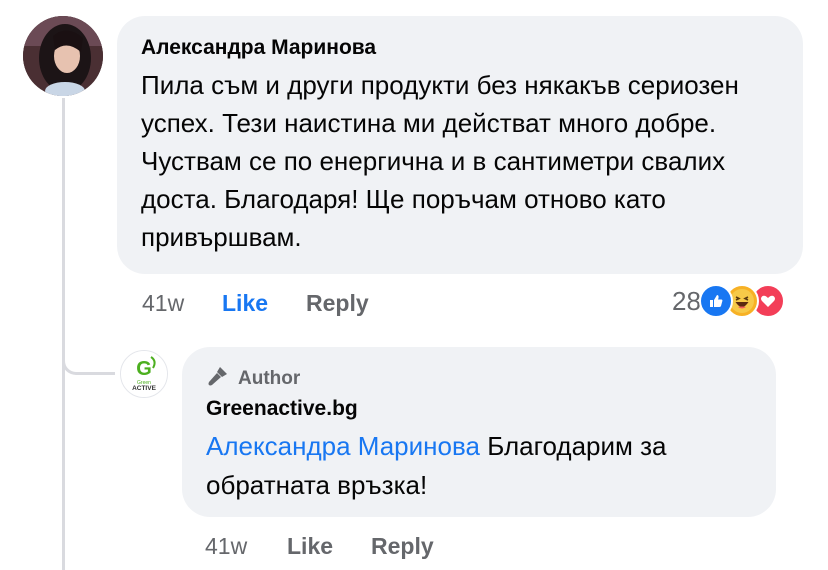 Image resolution: width=828 pixels, height=570 pixels. What do you see at coordinates (402, 546) in the screenshot?
I see `reply-reply-button: Reply` at bounding box center [402, 546].